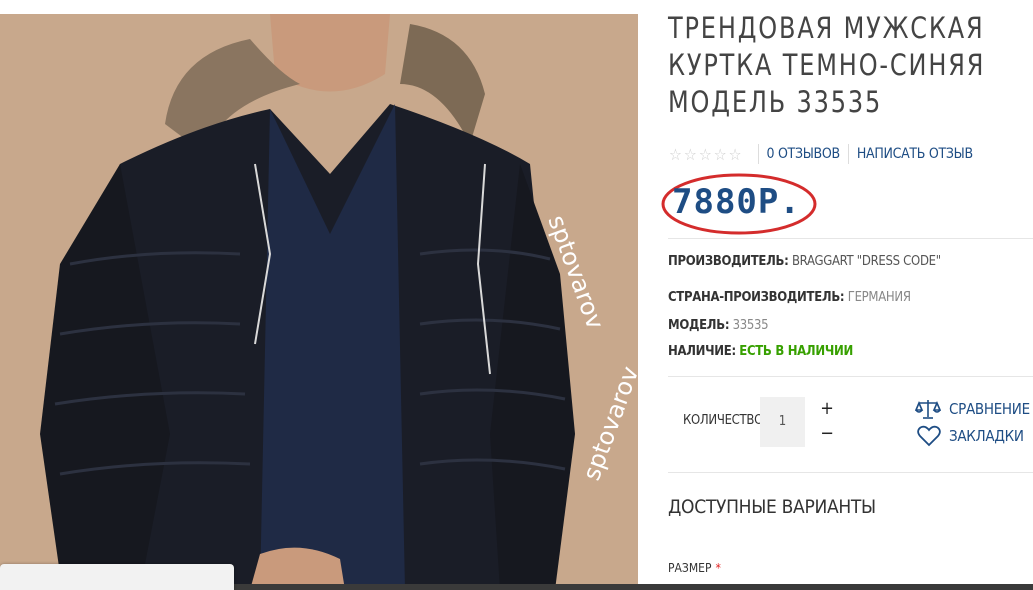 This screenshot has height=590, width=1033. What do you see at coordinates (718, 568) in the screenshot?
I see `required-mark: *` at bounding box center [718, 568].